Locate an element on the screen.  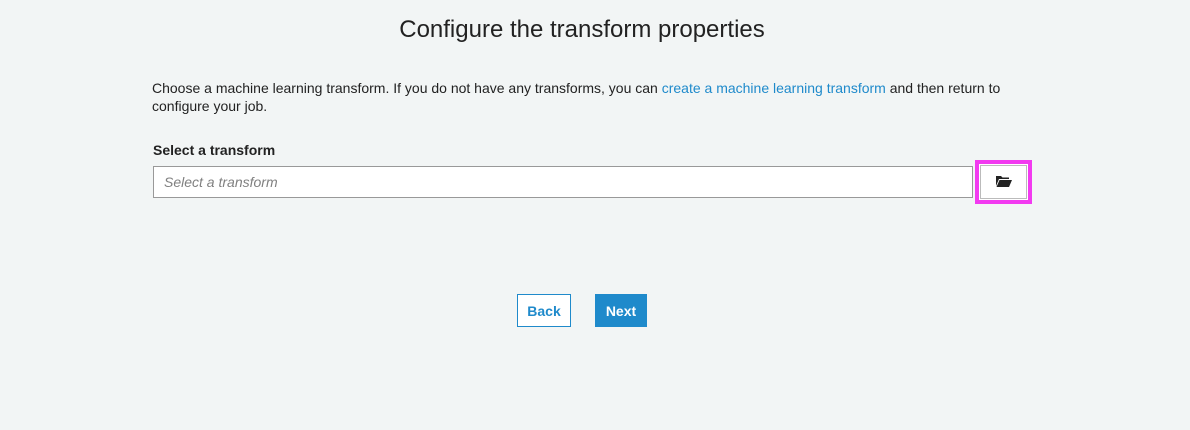
create-transform-link: create a machine learning transform is located at coordinates (774, 88).